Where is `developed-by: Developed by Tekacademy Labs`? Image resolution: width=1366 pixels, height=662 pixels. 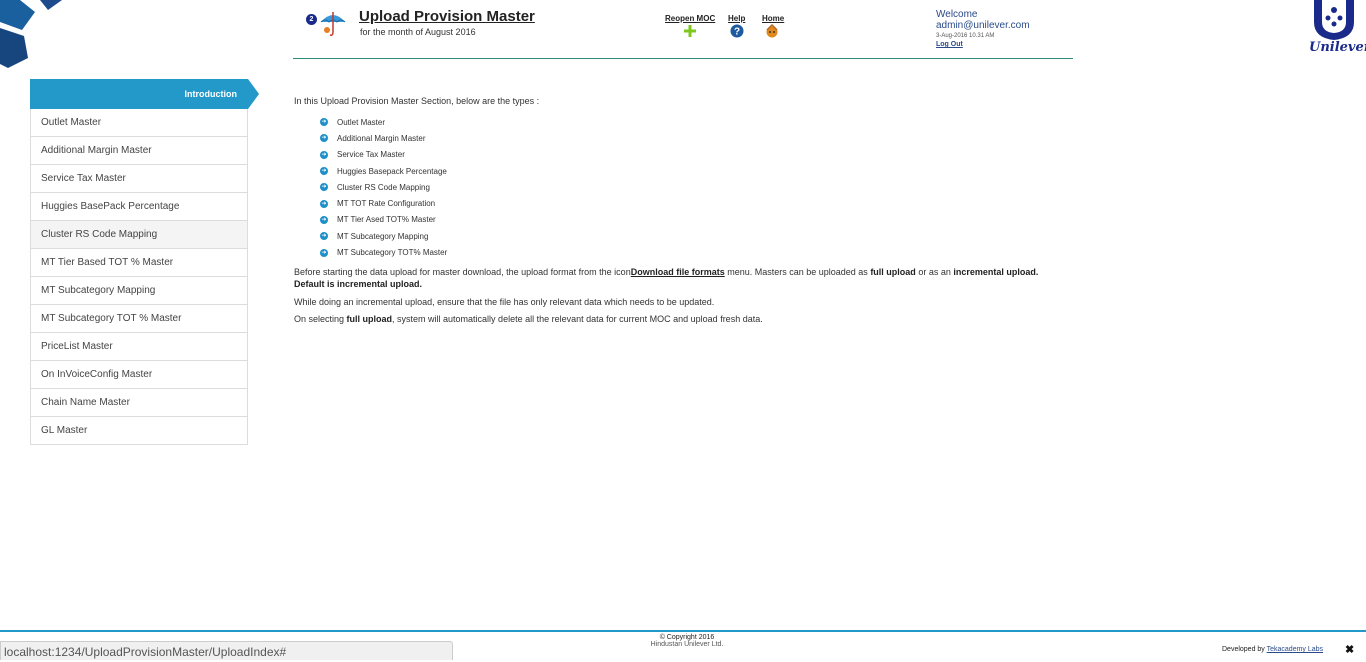 developed-by: Developed by Tekacademy Labs is located at coordinates (1272, 649).